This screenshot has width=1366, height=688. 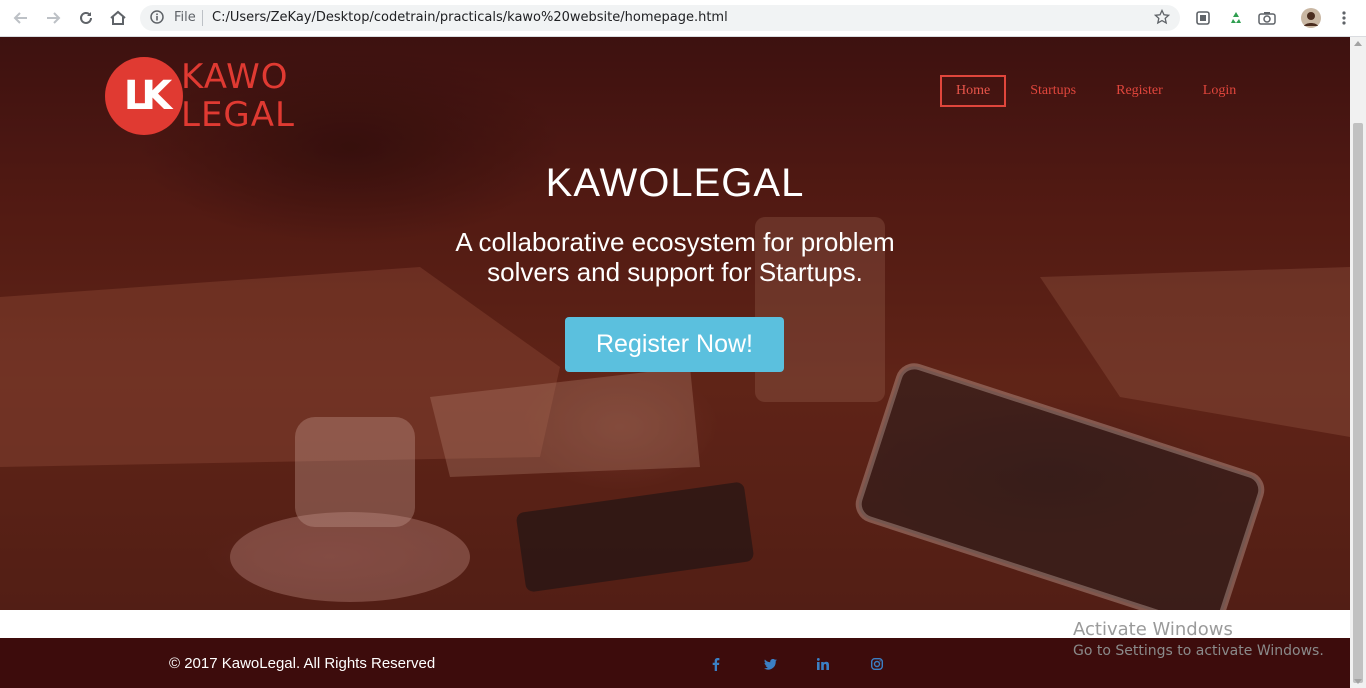 I want to click on register-now-button: Register Now!, so click(x=674, y=344).